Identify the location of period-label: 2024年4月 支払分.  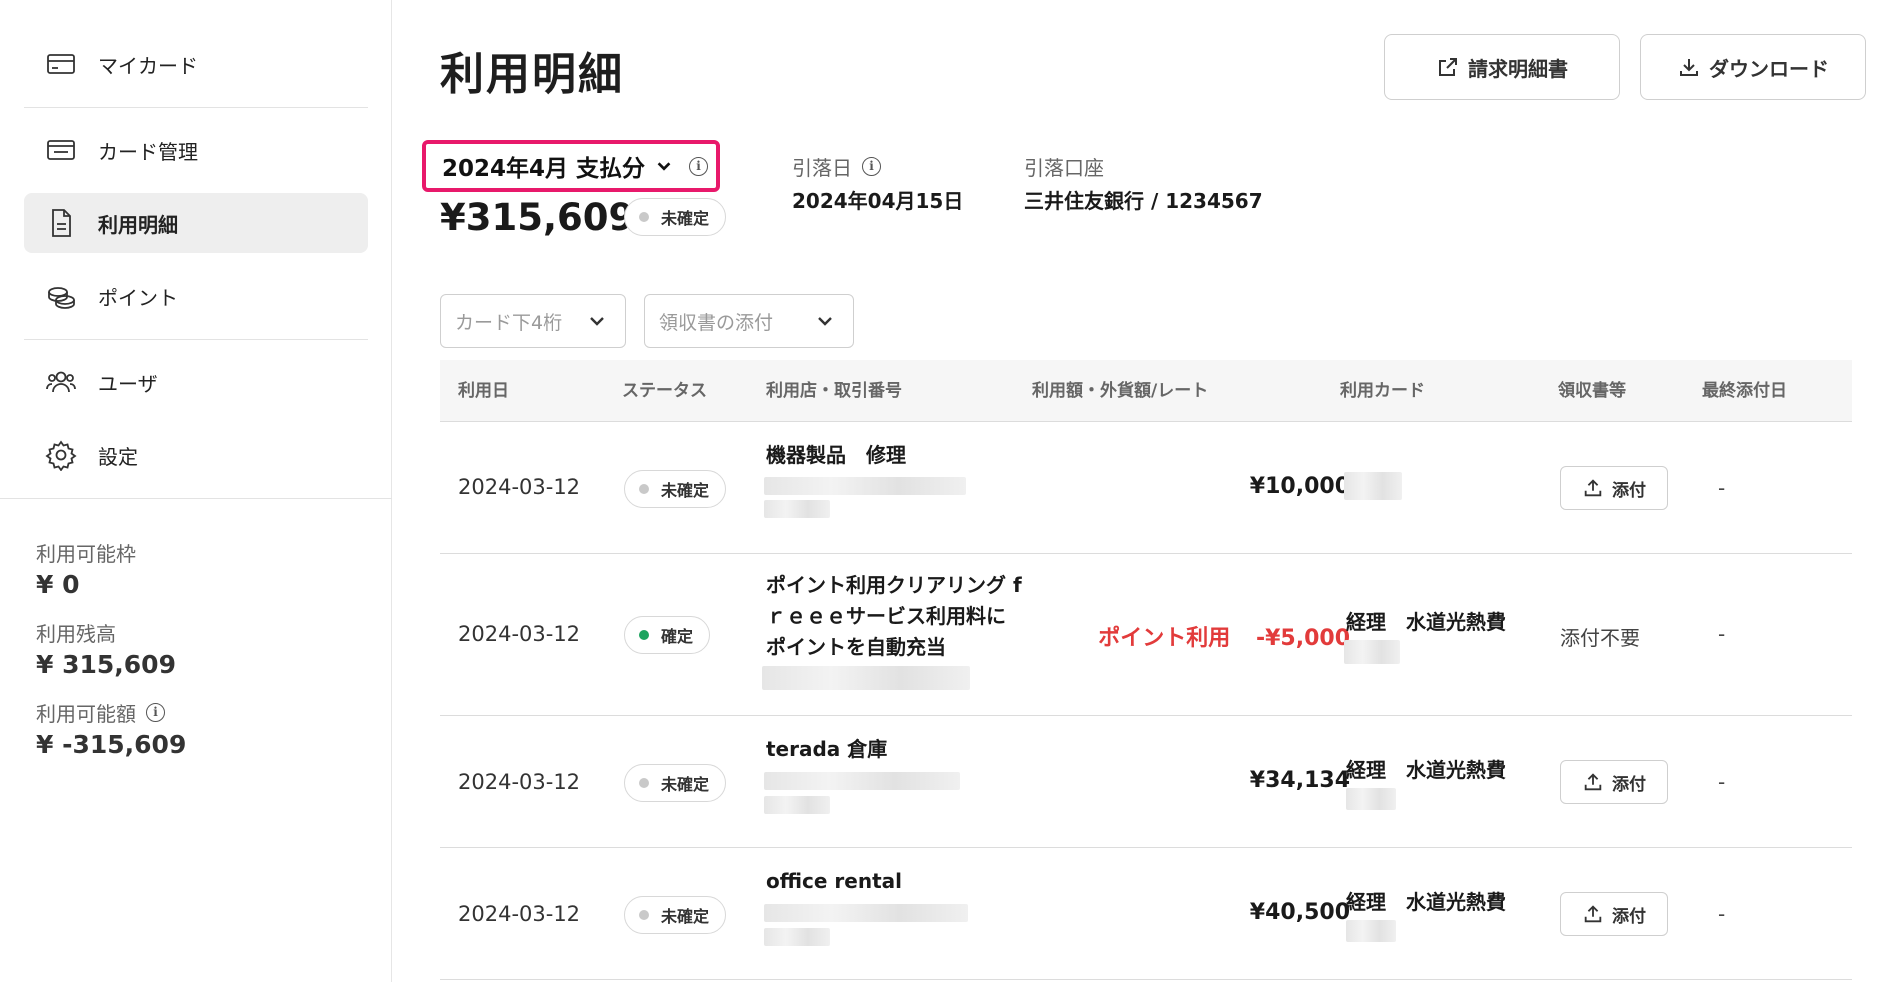
(544, 169).